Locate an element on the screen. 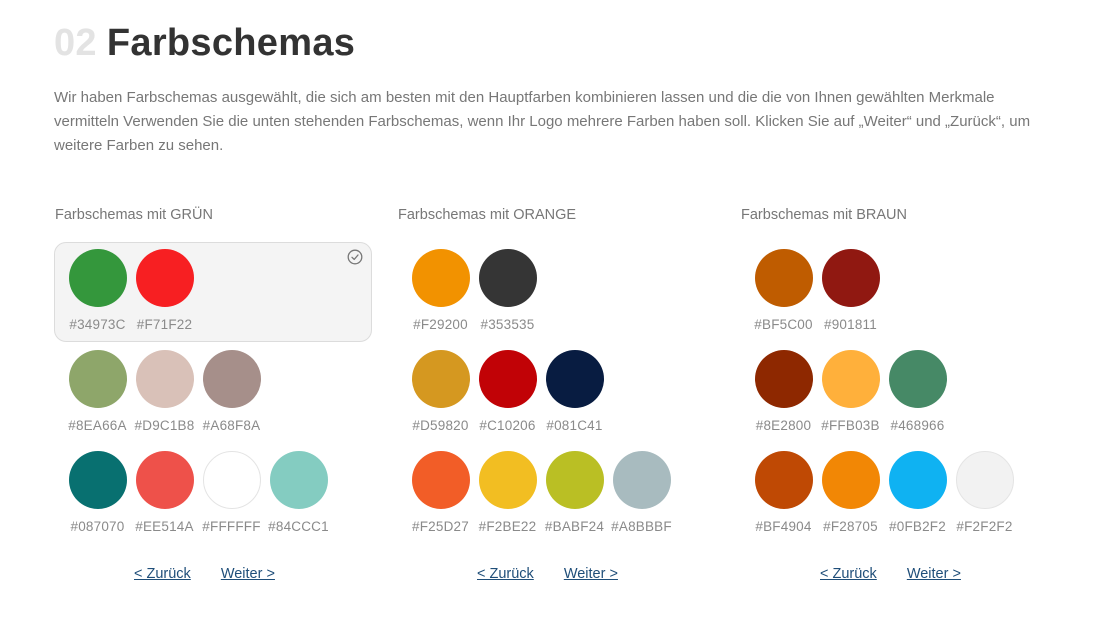 The image size is (1093, 624). color-swatch: #BABF24 is located at coordinates (574, 492).